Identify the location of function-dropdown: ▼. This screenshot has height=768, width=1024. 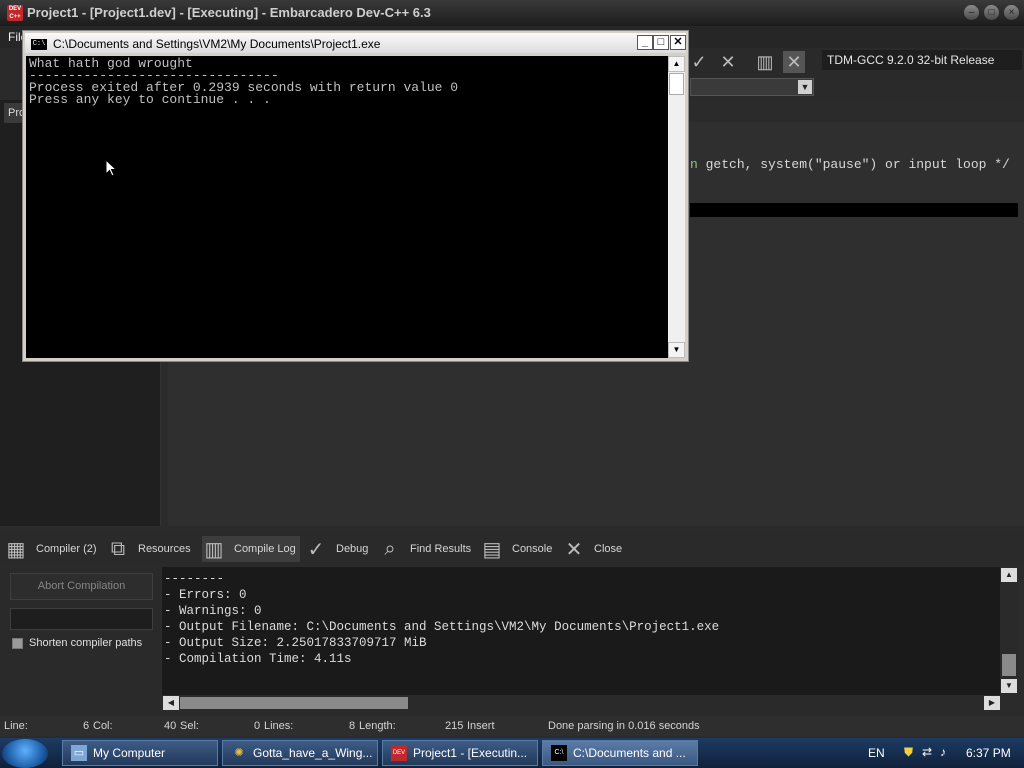
(752, 87).